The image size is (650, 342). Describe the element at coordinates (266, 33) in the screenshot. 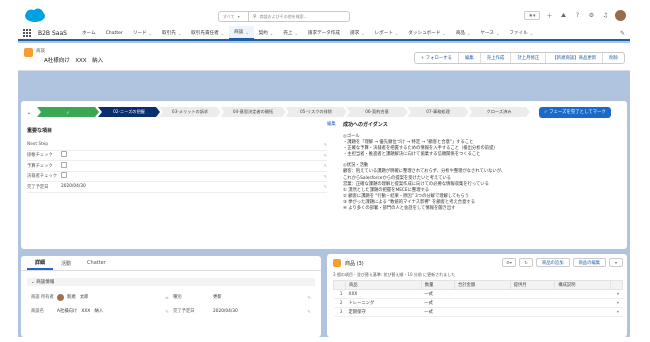

I see `nav-item-contracts: 契約 ⌄` at that location.